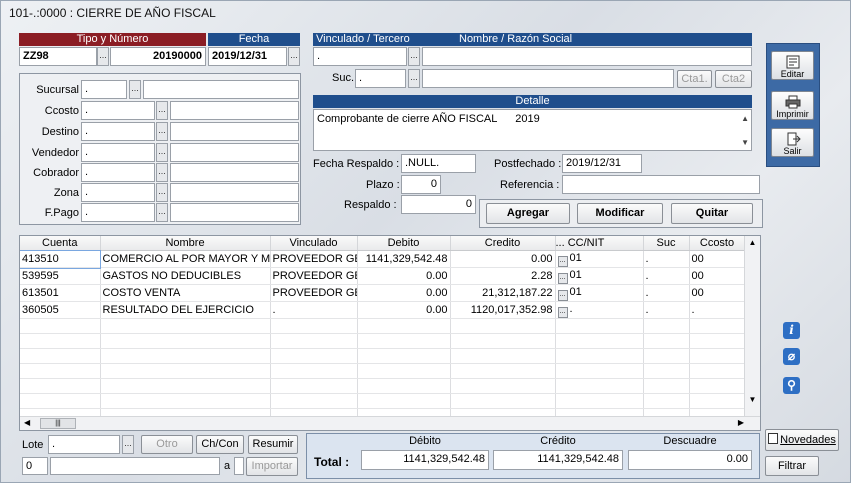 The image size is (851, 483). What do you see at coordinates (158, 56) in the screenshot?
I see `numero-field: 20190000` at bounding box center [158, 56].